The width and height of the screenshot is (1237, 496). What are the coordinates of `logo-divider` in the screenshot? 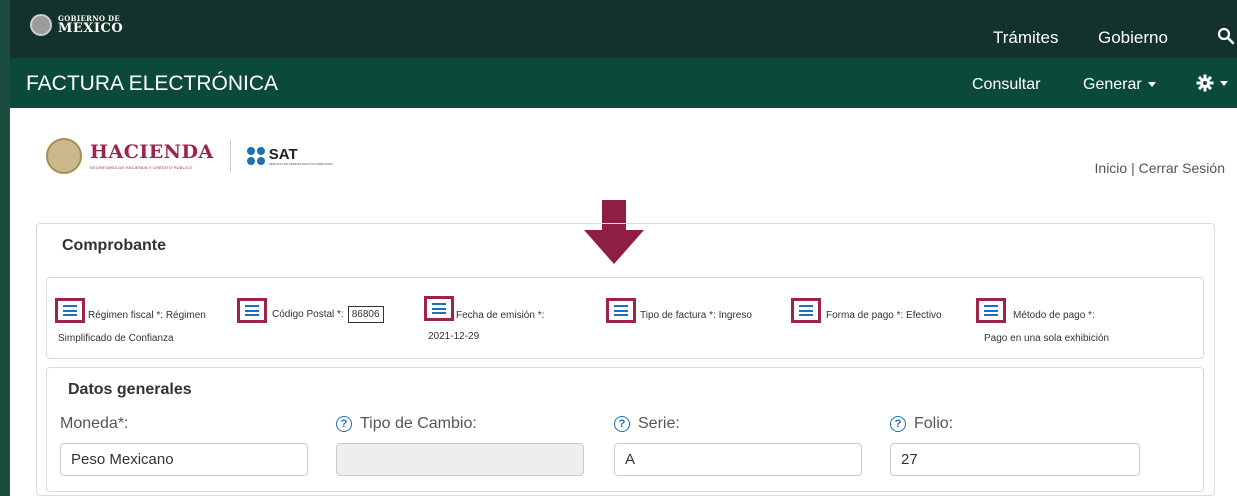 It's located at (230, 156).